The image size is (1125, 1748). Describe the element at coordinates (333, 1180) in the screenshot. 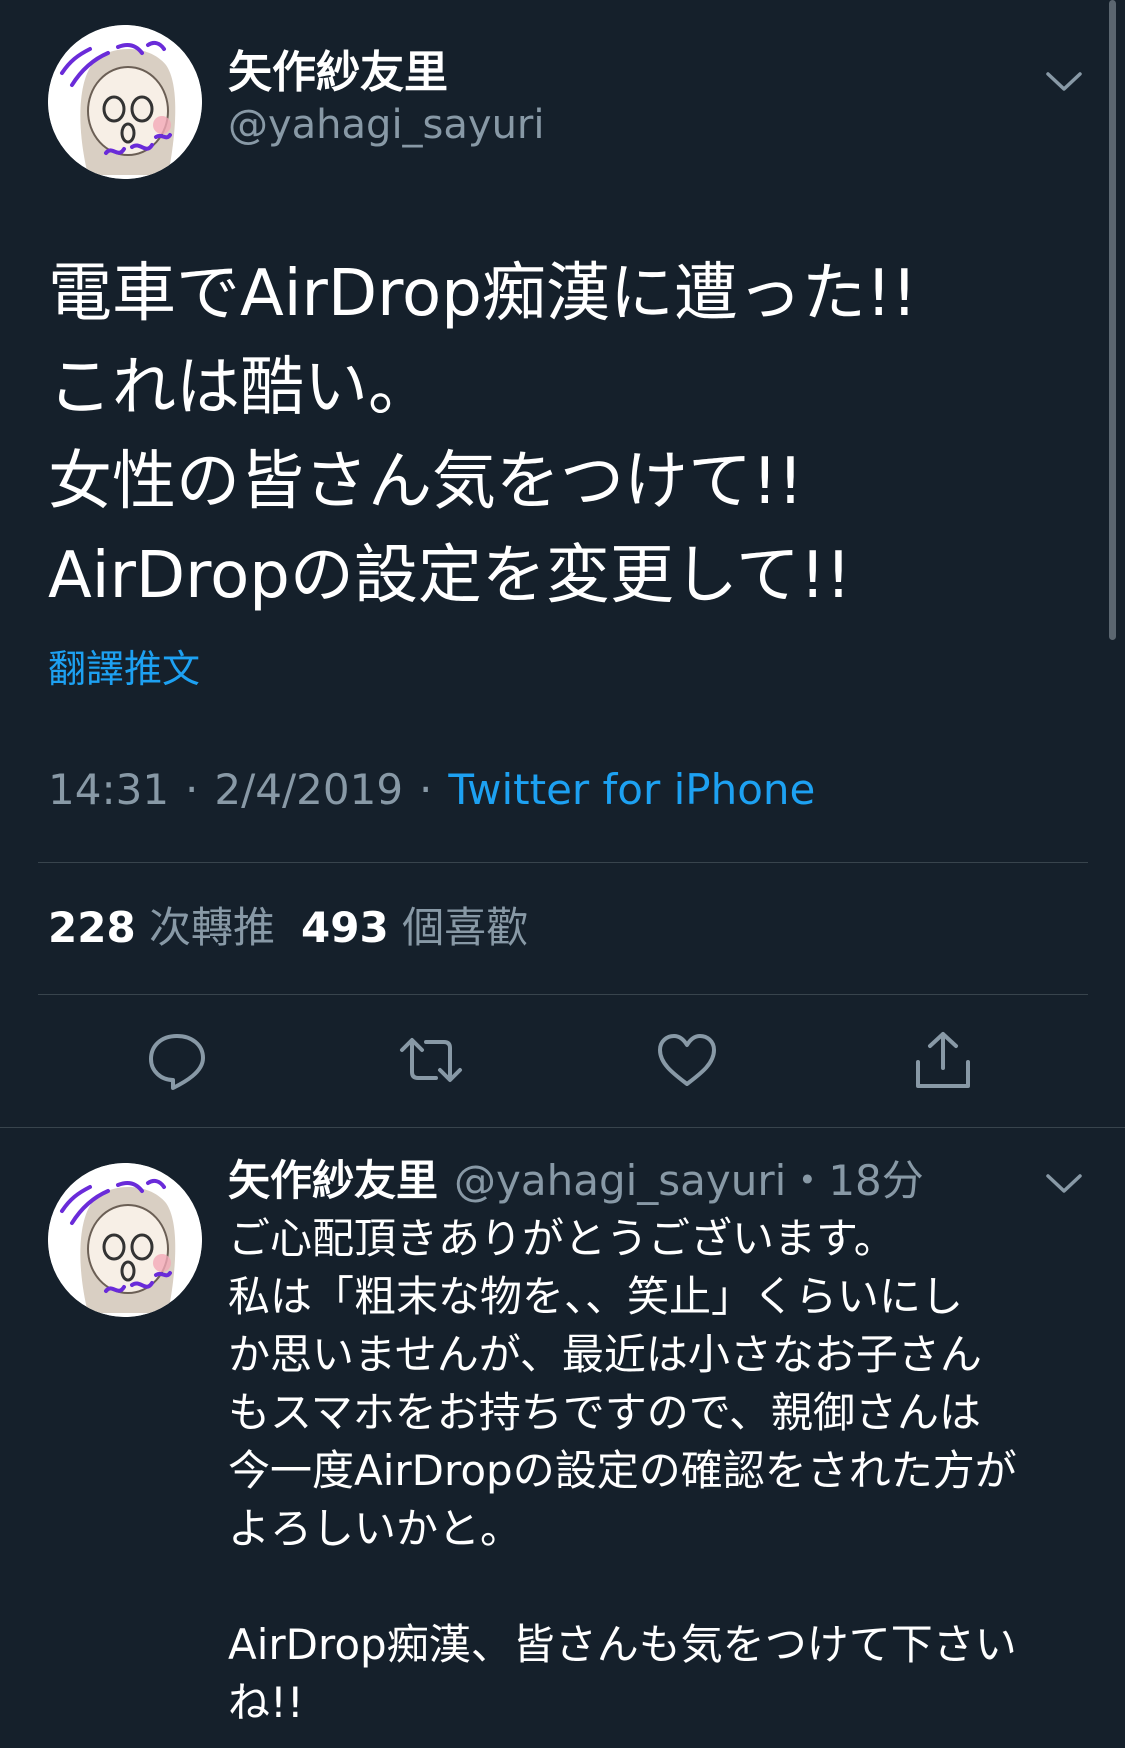

I see `reply-author-name: 矢作紗友里` at that location.